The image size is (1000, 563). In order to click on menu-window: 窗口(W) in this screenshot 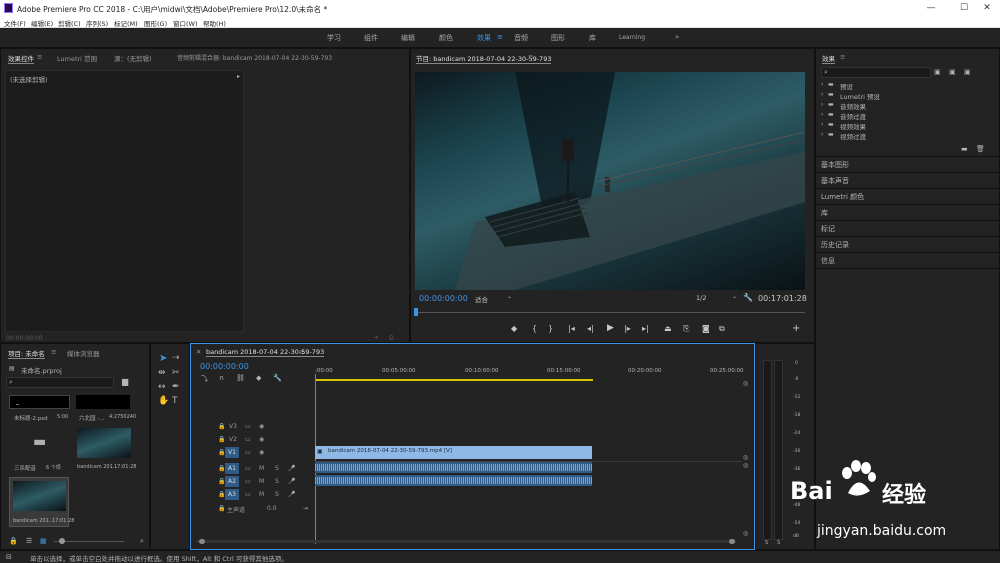, I will do `click(185, 23)`.